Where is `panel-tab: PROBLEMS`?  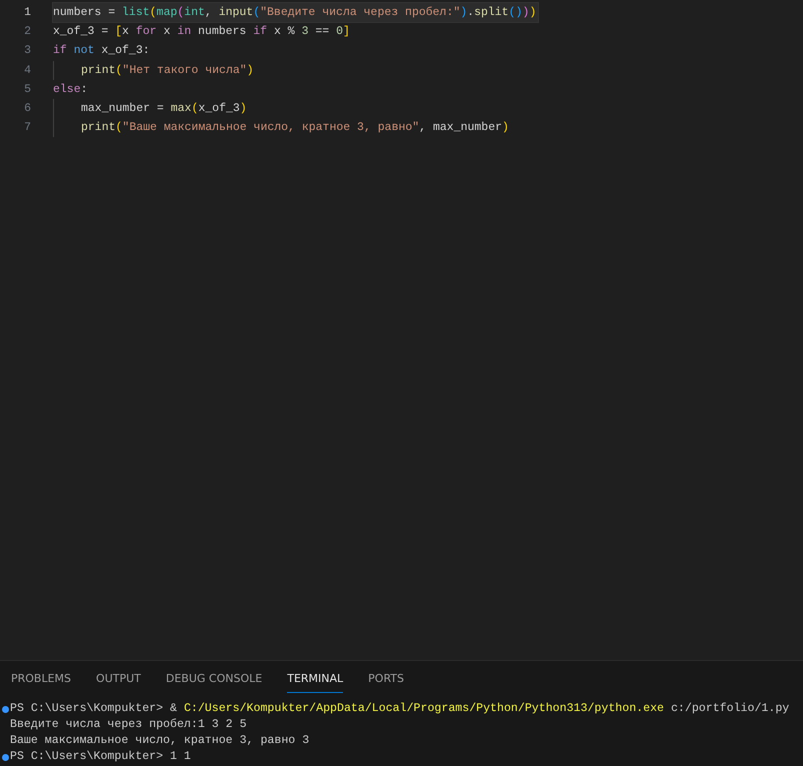 panel-tab: PROBLEMS is located at coordinates (41, 679).